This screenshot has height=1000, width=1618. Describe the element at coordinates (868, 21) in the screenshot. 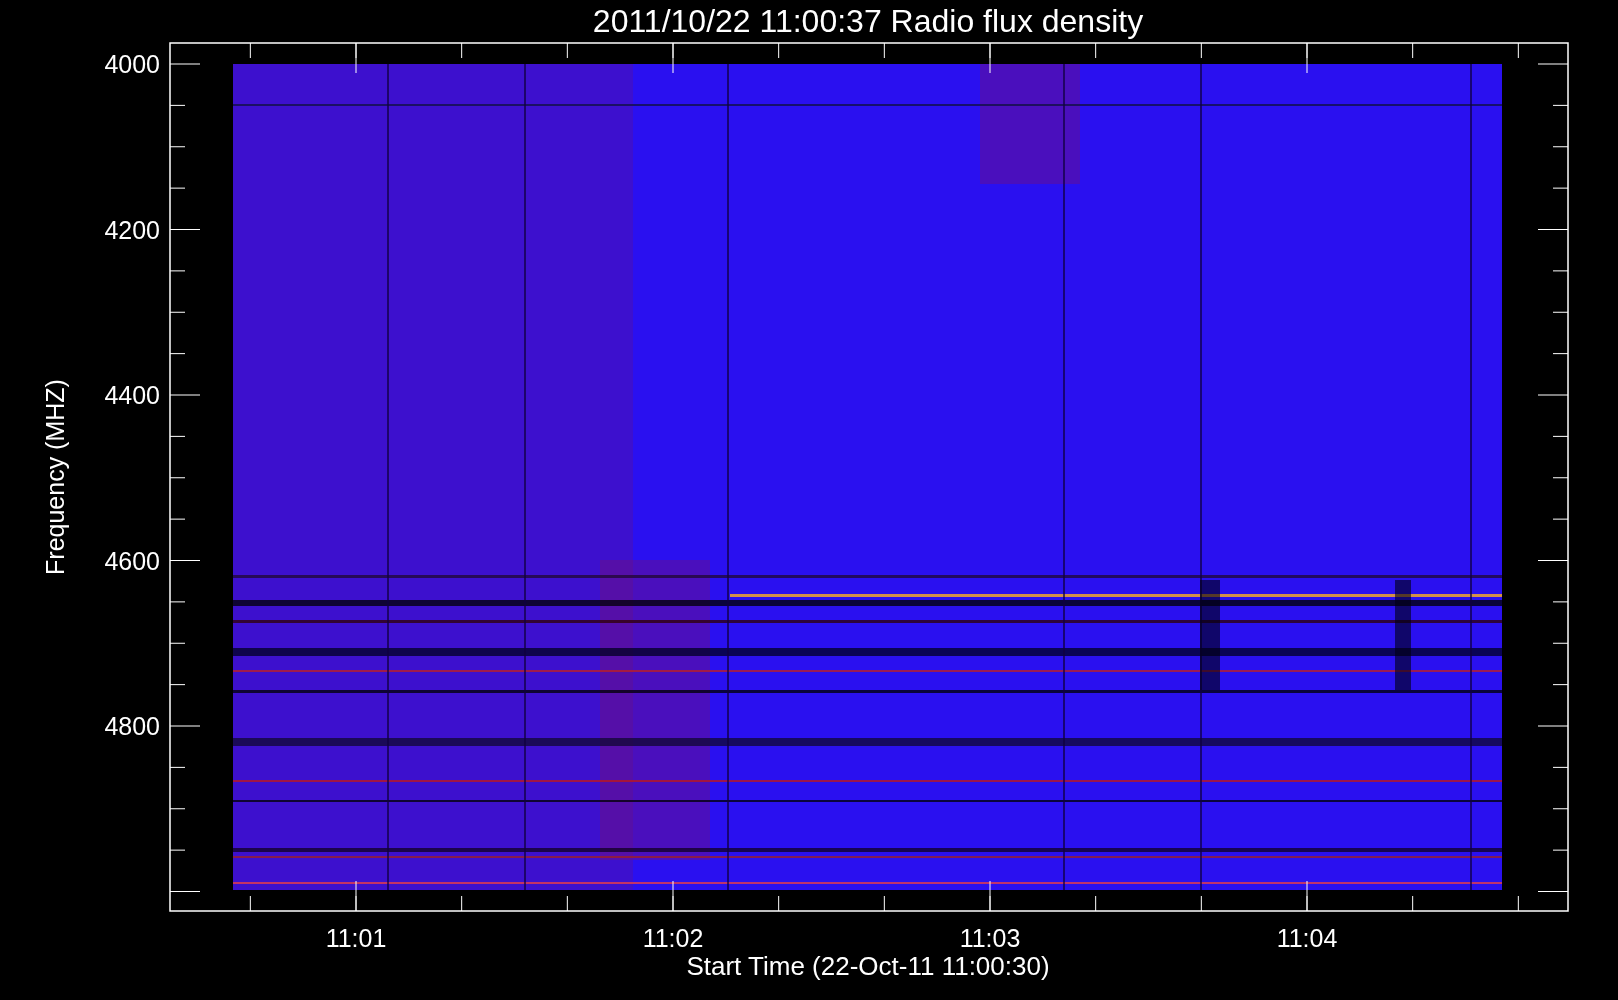

I see `chart-title: 2011/10/22 11:00:37 Radio flux density` at that location.